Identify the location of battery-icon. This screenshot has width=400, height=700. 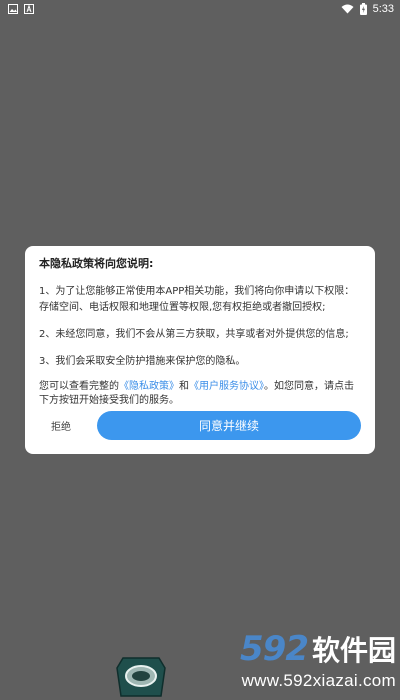
(363, 9).